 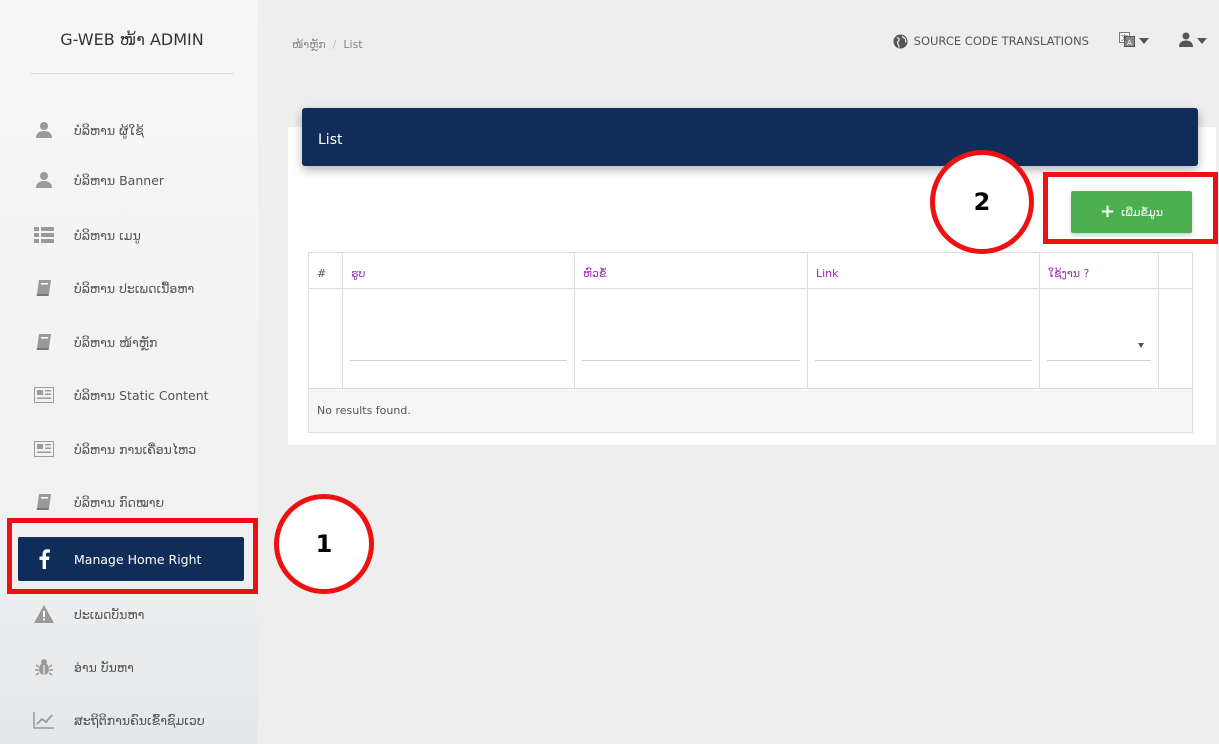 I want to click on sidebar-item-read-issues: ອ່ານ ບັນຫາ, so click(x=131, y=667).